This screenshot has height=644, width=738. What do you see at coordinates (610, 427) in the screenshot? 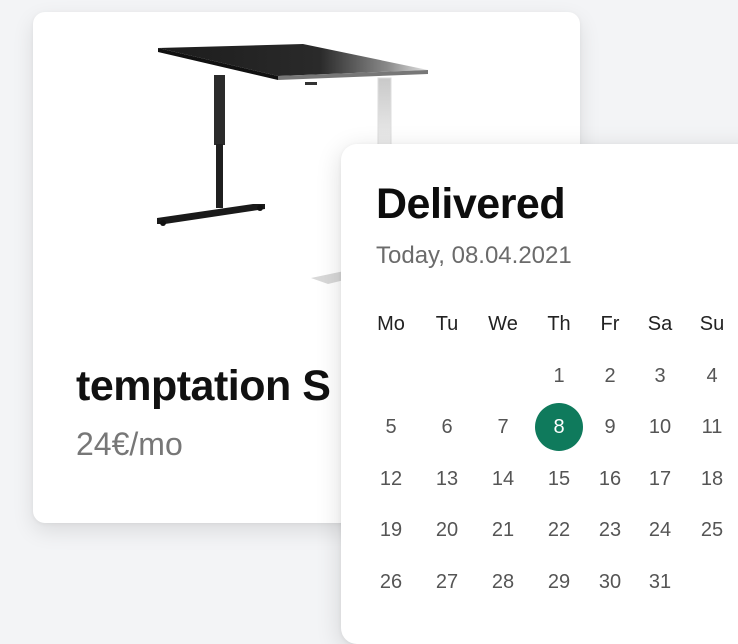
I see `calendar-day: 9` at bounding box center [610, 427].